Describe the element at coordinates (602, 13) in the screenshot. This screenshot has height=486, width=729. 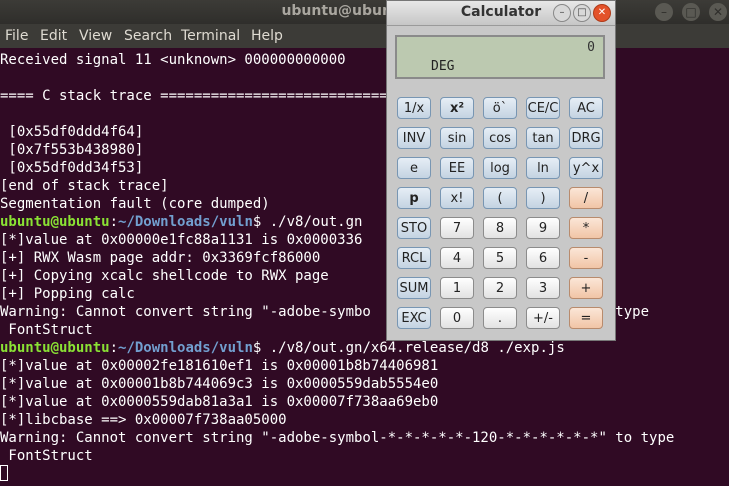
I see `calc-close-icon: ✕` at that location.